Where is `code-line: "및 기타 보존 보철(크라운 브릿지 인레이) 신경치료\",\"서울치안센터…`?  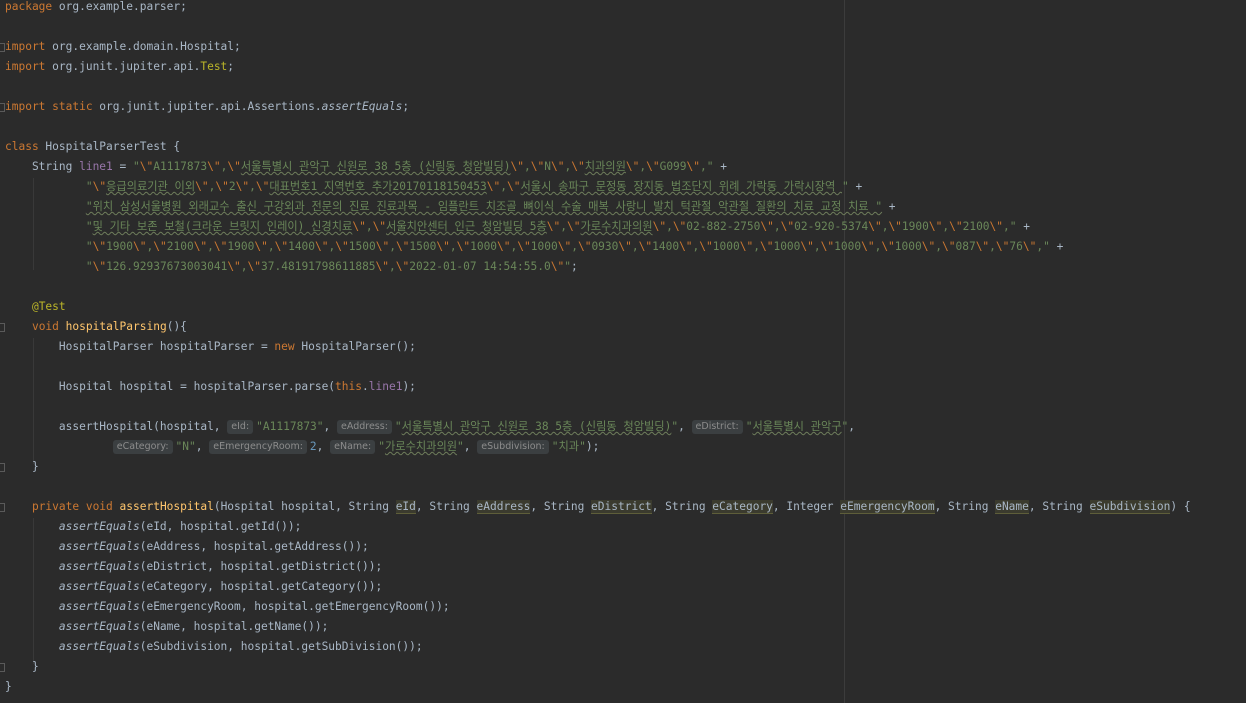
code-line: "및 기타 보존 보철(크라운 브릿지 인레이) 신경치료\",\"서울치안센터… is located at coordinates (517, 227).